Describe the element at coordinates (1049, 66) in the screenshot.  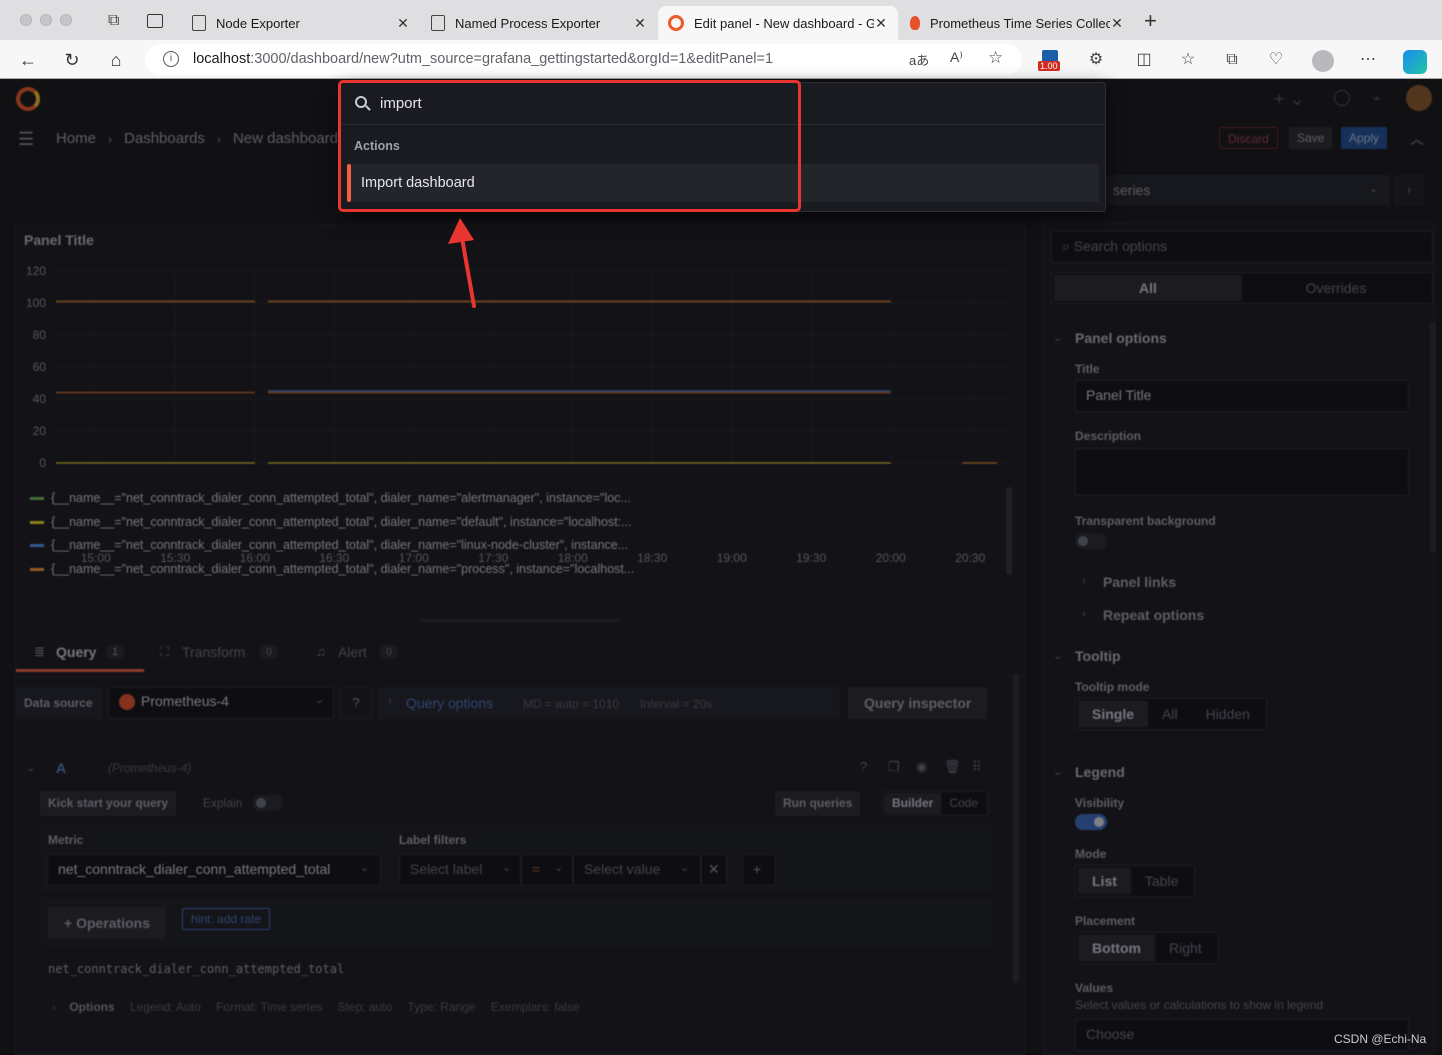
I see `extension-badge-count: 1.00` at that location.